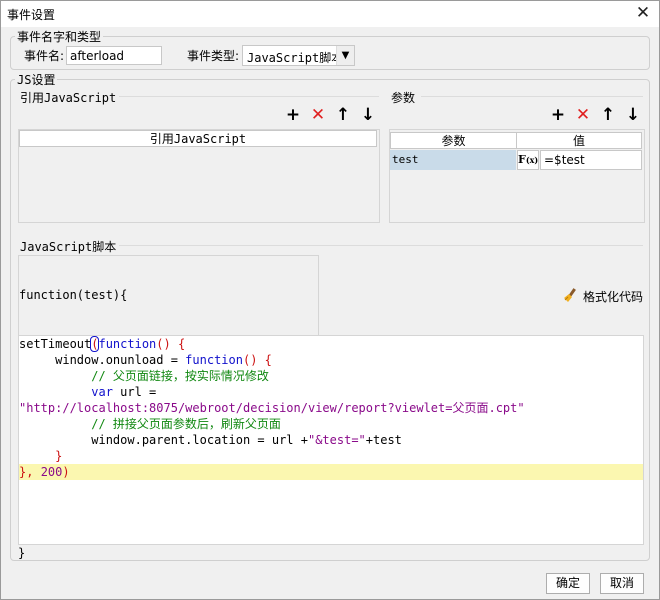 The image size is (660, 600). I want to click on add-ref-js-icon: +, so click(293, 115).